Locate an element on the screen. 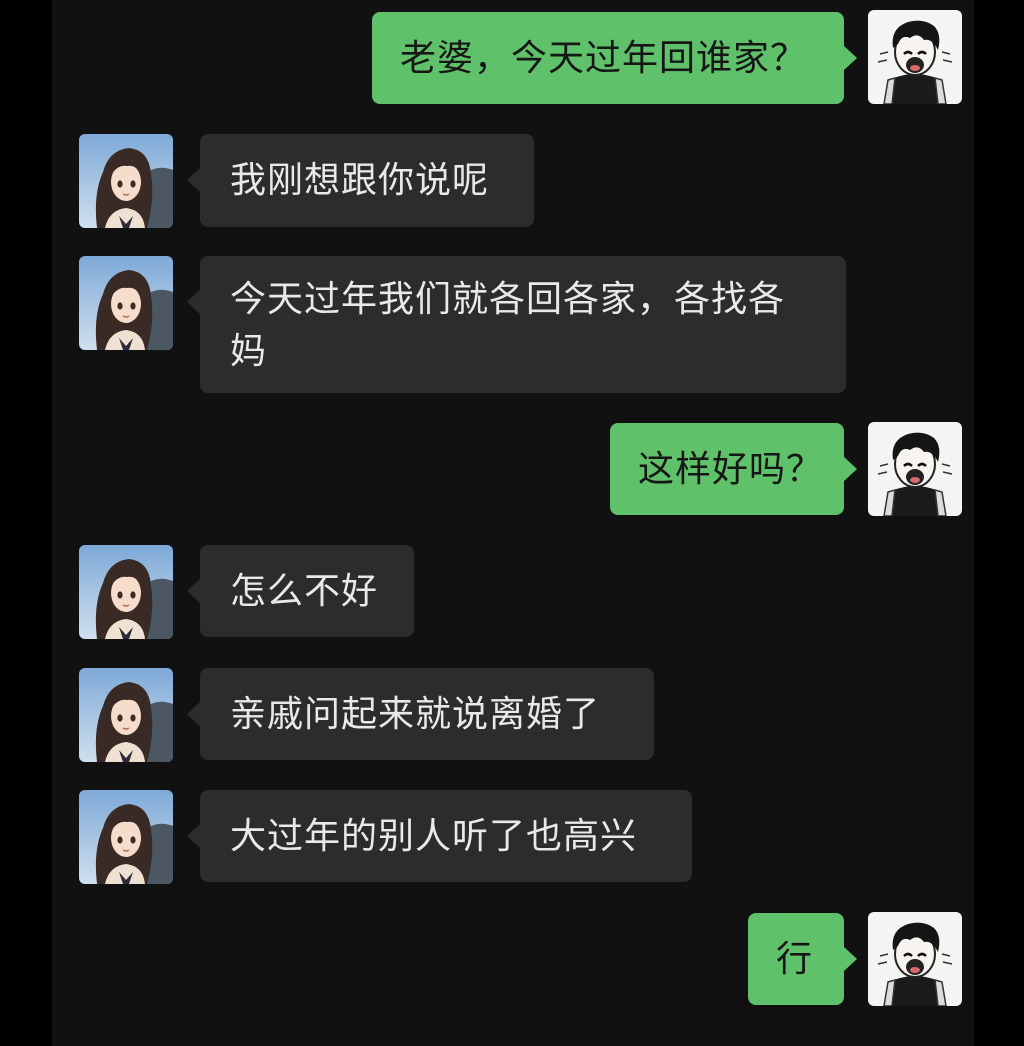  message-text: 亲戚问起来就说离婚了 is located at coordinates (415, 714).